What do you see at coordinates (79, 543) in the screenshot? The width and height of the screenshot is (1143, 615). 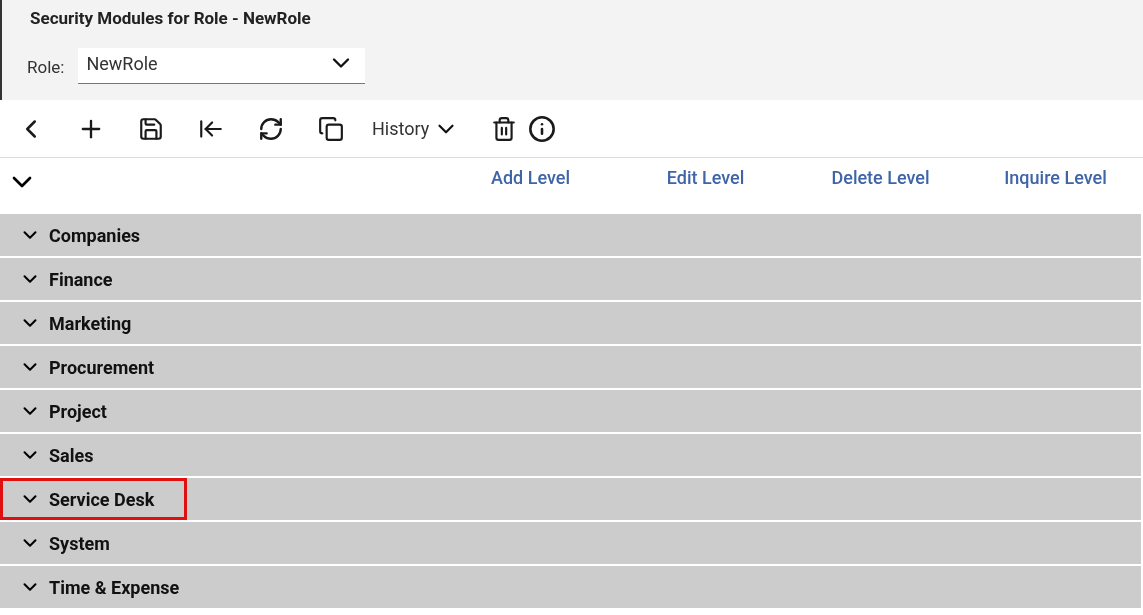 I see `module-label: System` at bounding box center [79, 543].